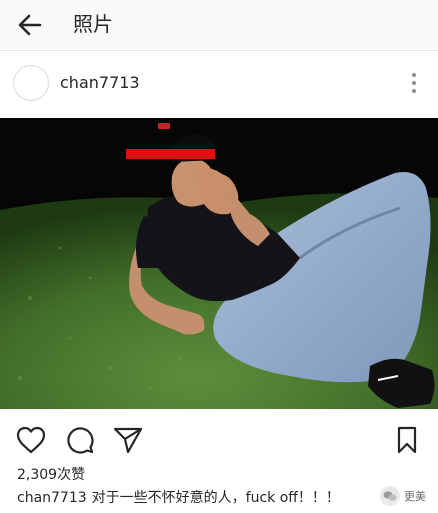 The image size is (438, 513). What do you see at coordinates (219, 439) in the screenshot?
I see `action-bar` at bounding box center [219, 439].